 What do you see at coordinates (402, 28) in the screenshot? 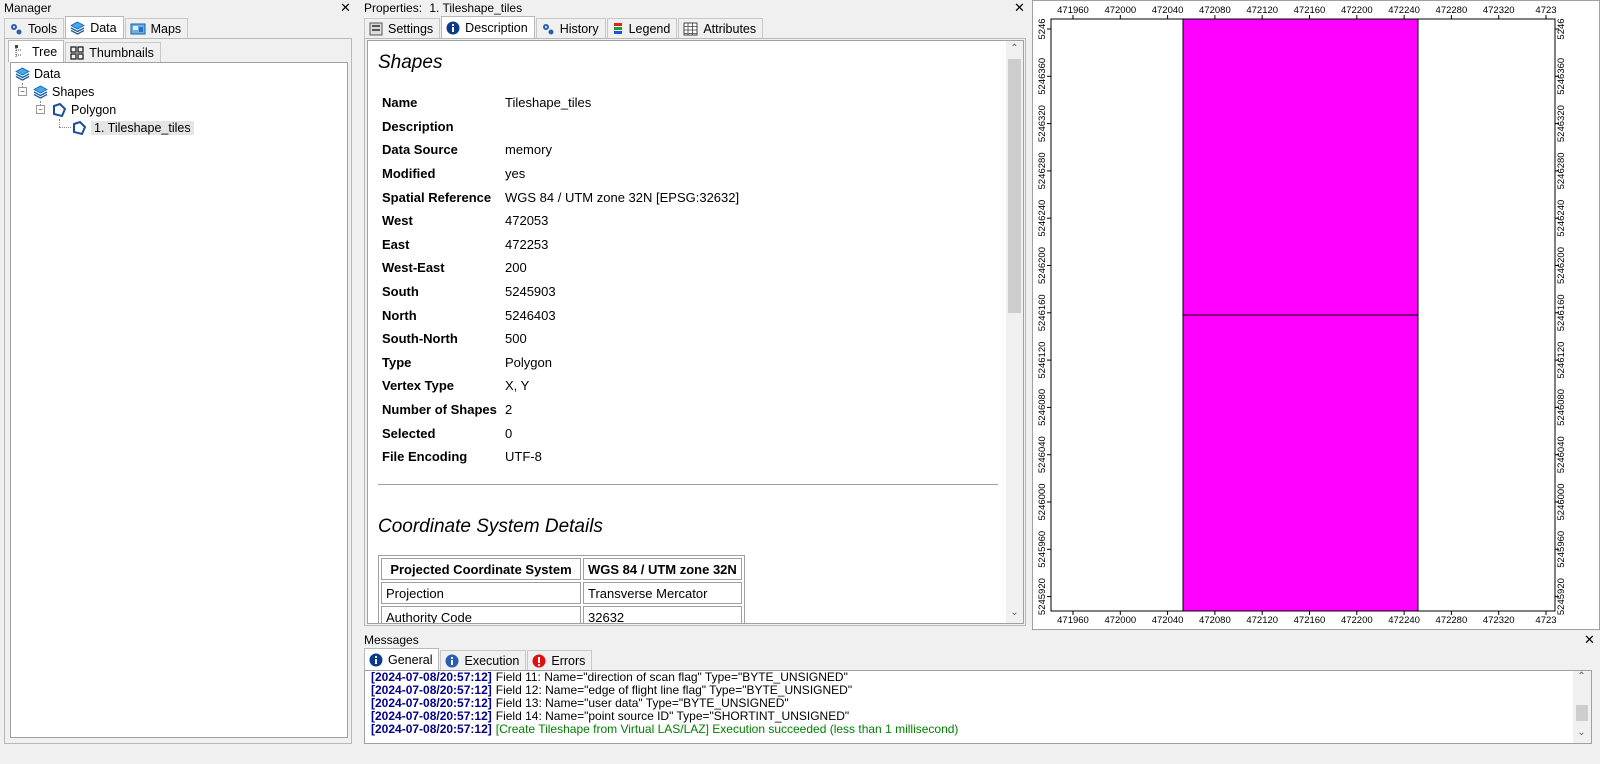
I see `tab-settings: Settings` at bounding box center [402, 28].